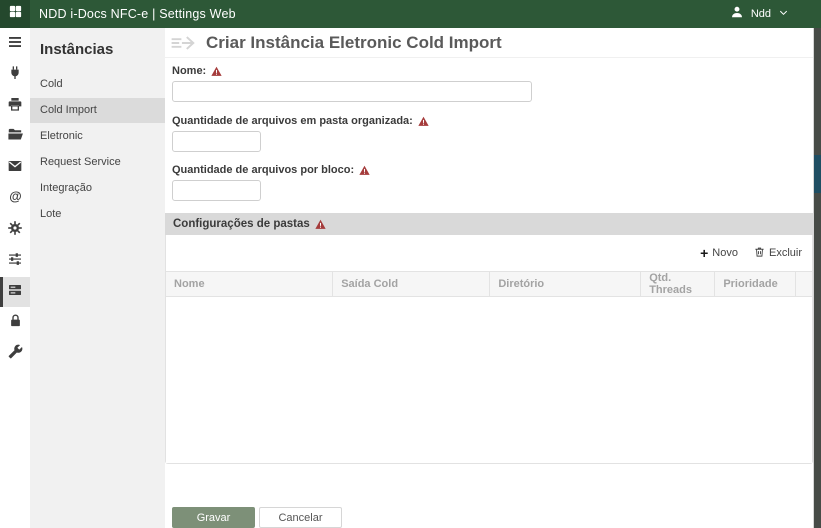  I want to click on column-header-empty, so click(803, 284).